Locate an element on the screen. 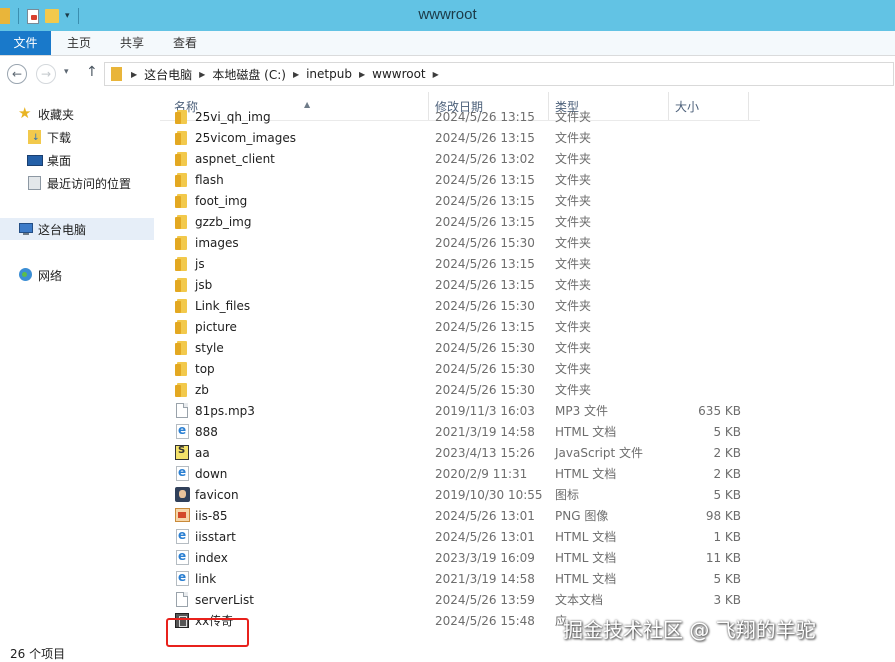 This screenshot has height=662, width=895. javascript-icon is located at coordinates (182, 453).